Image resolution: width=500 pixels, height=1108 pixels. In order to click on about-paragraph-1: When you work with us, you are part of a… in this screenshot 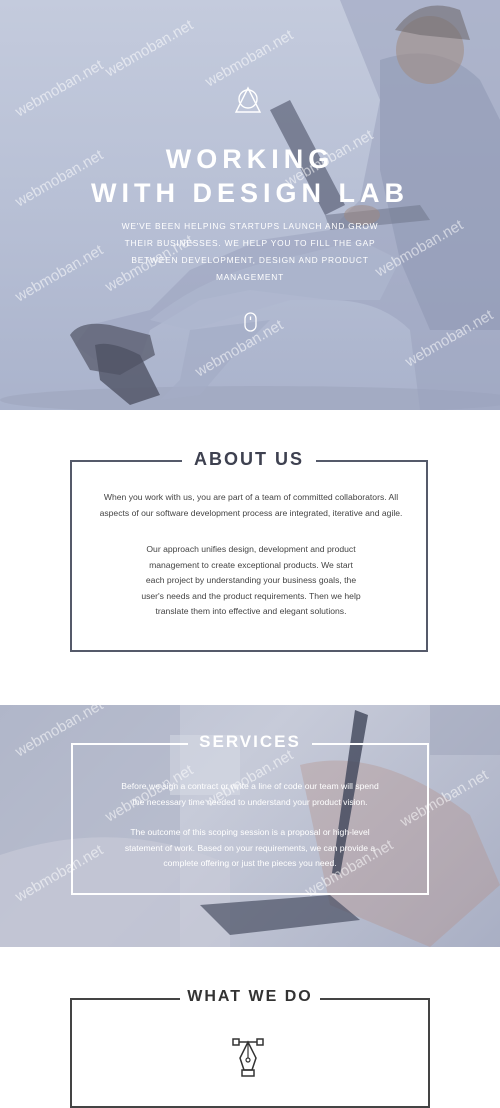, I will do `click(251, 505)`.